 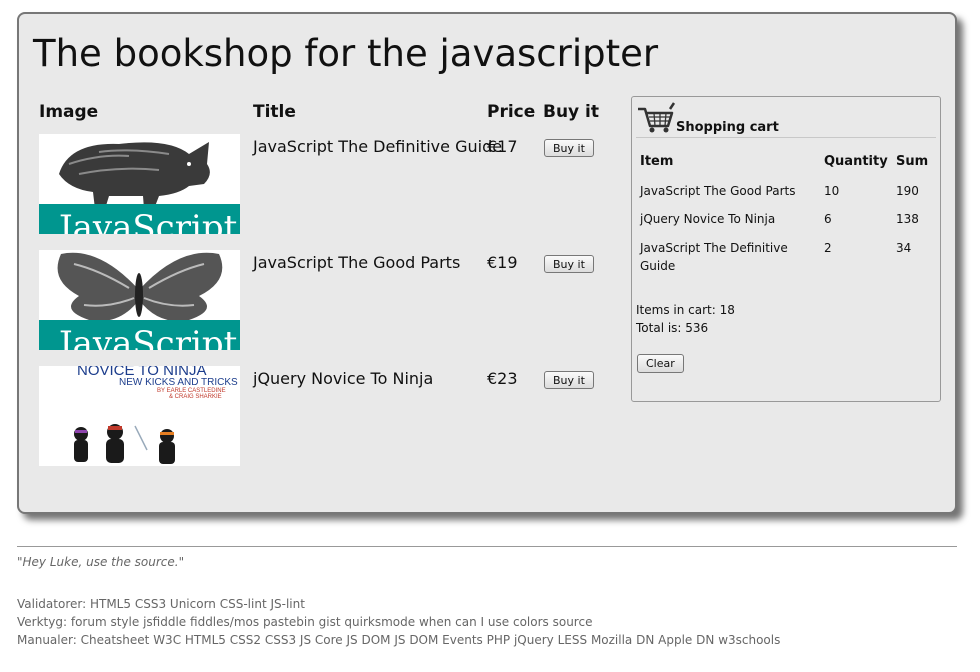 What do you see at coordinates (274, 112) in the screenshot?
I see `header-title: Title` at bounding box center [274, 112].